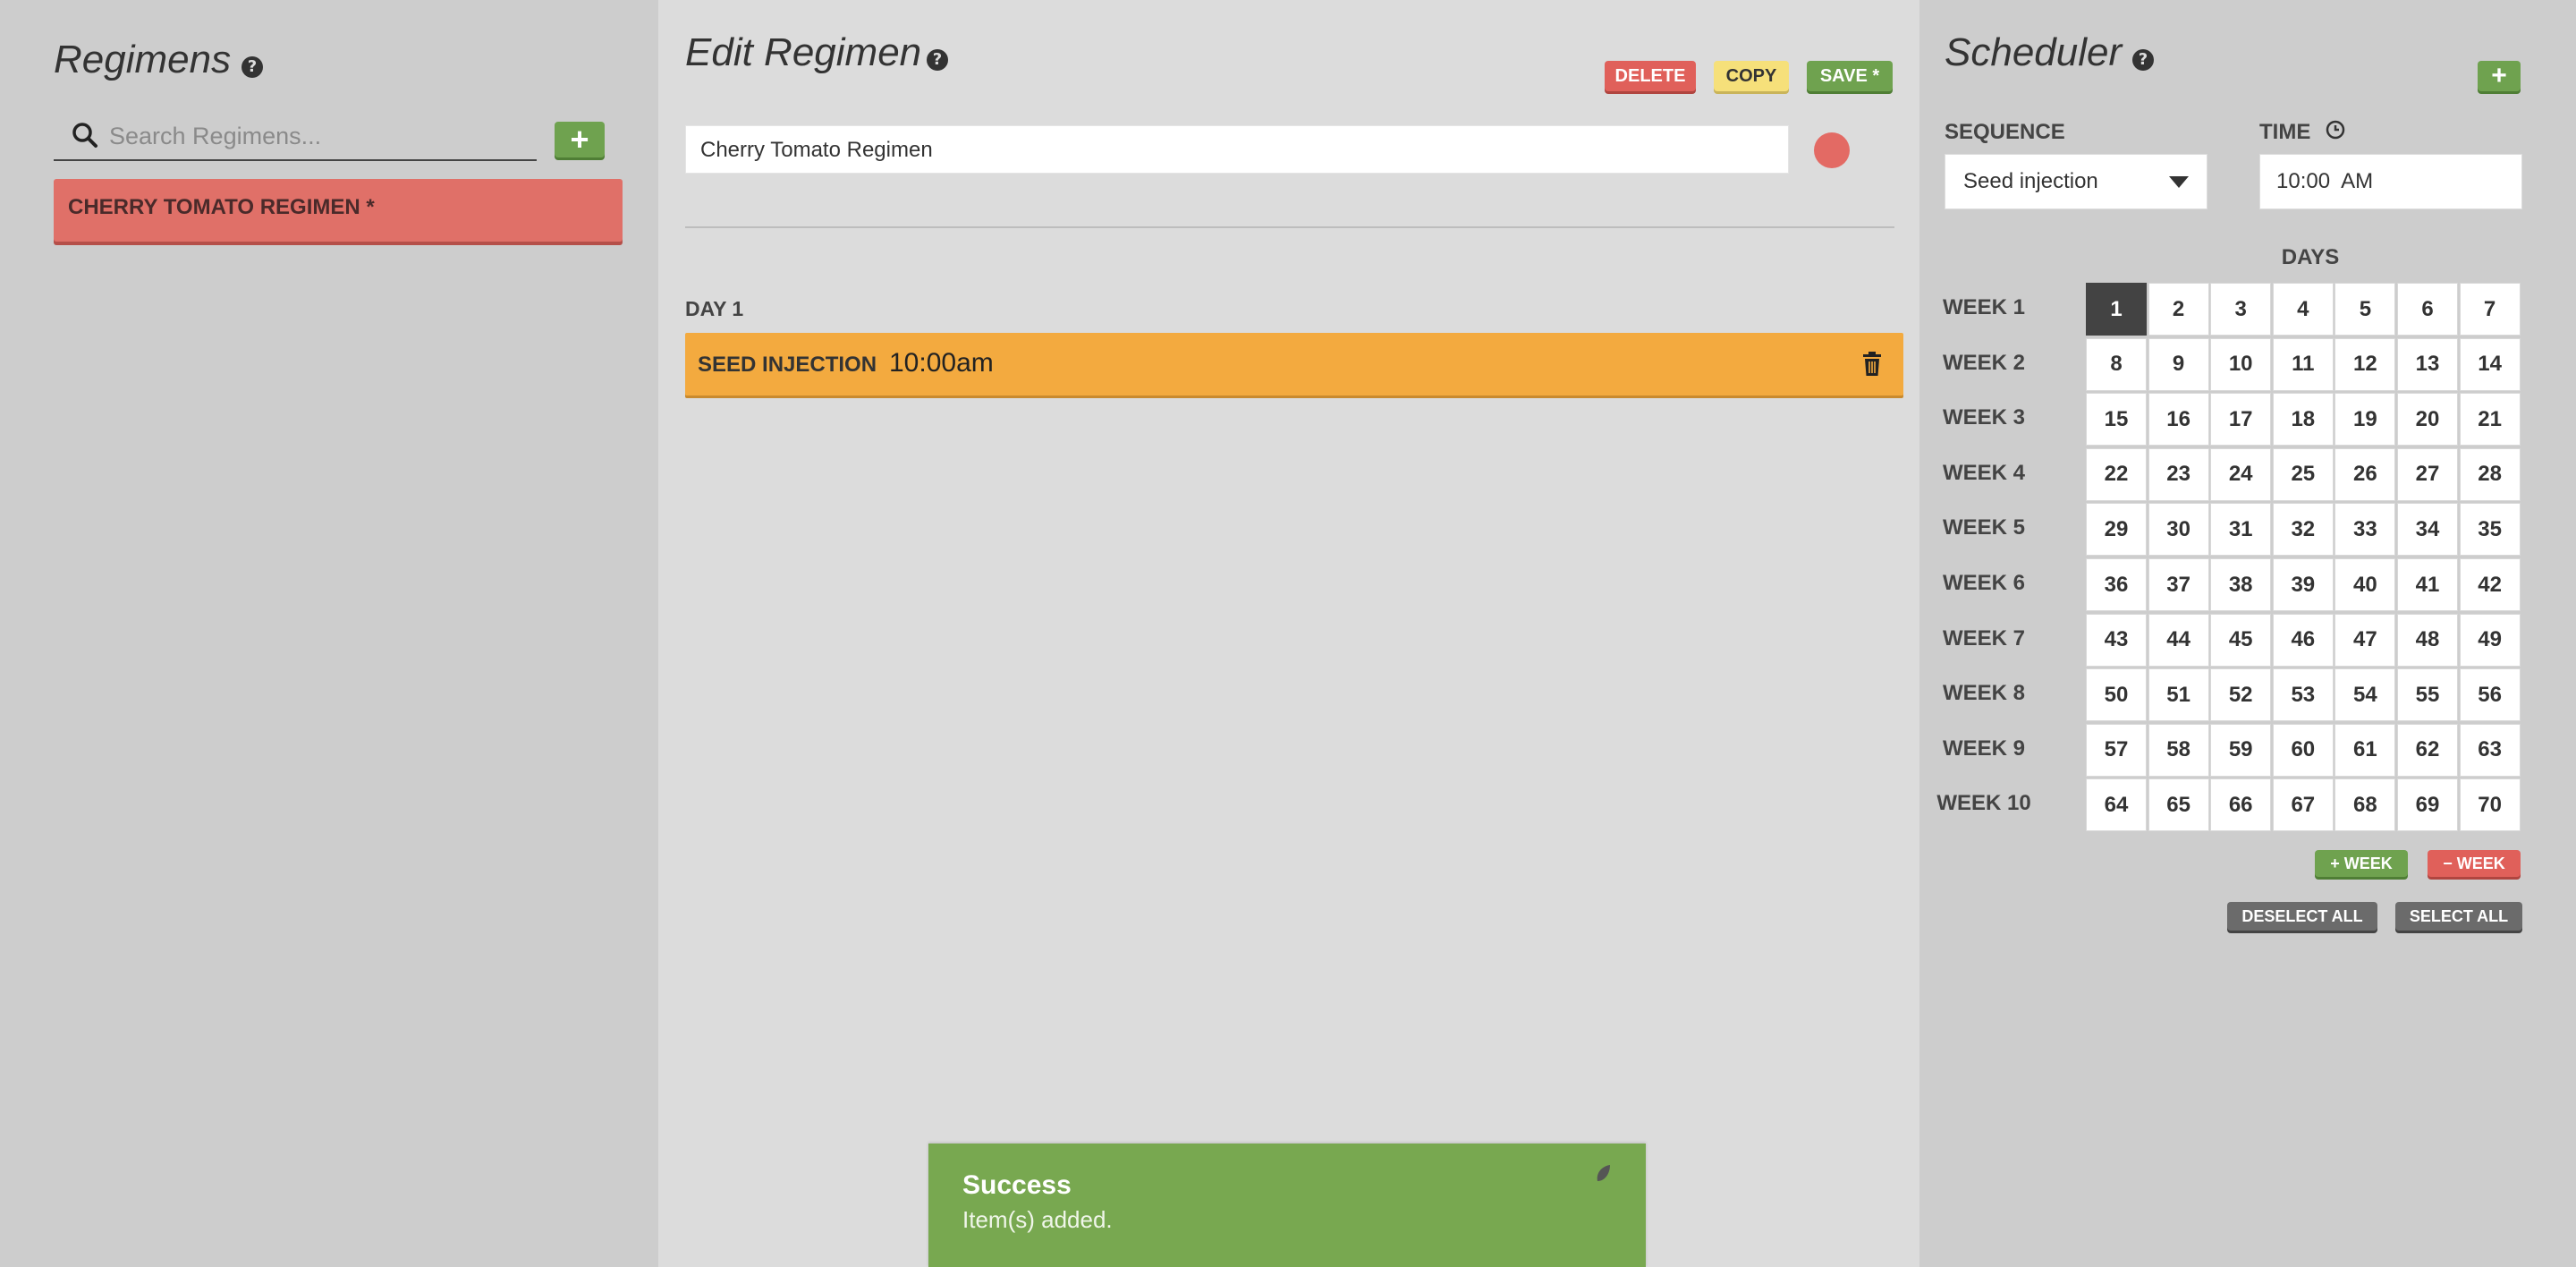  I want to click on day-cell: 40, so click(2365, 585).